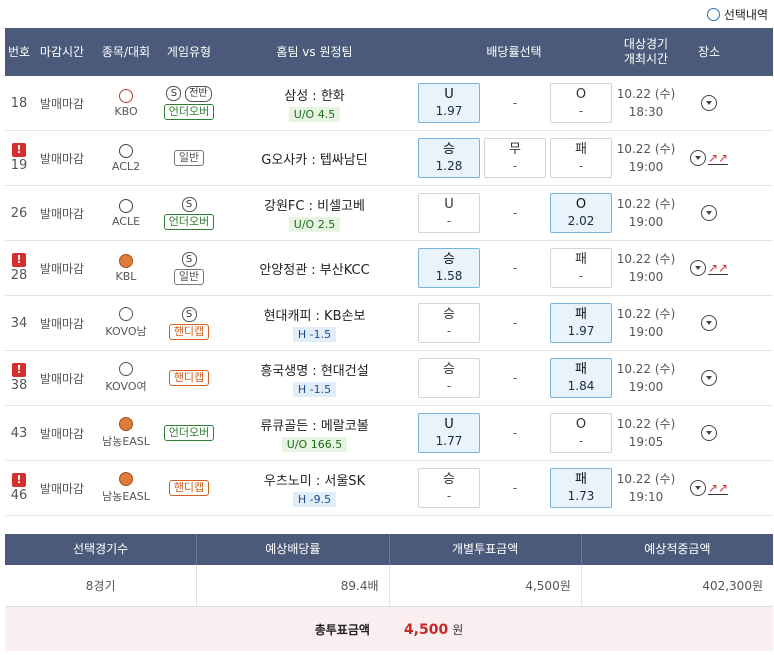 The width and height of the screenshot is (774, 655). I want to click on match-line: U/O 2.5, so click(314, 224).